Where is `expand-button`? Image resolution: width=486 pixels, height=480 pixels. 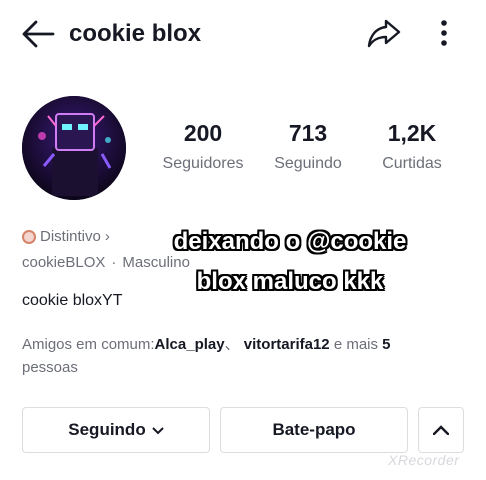 expand-button is located at coordinates (441, 430).